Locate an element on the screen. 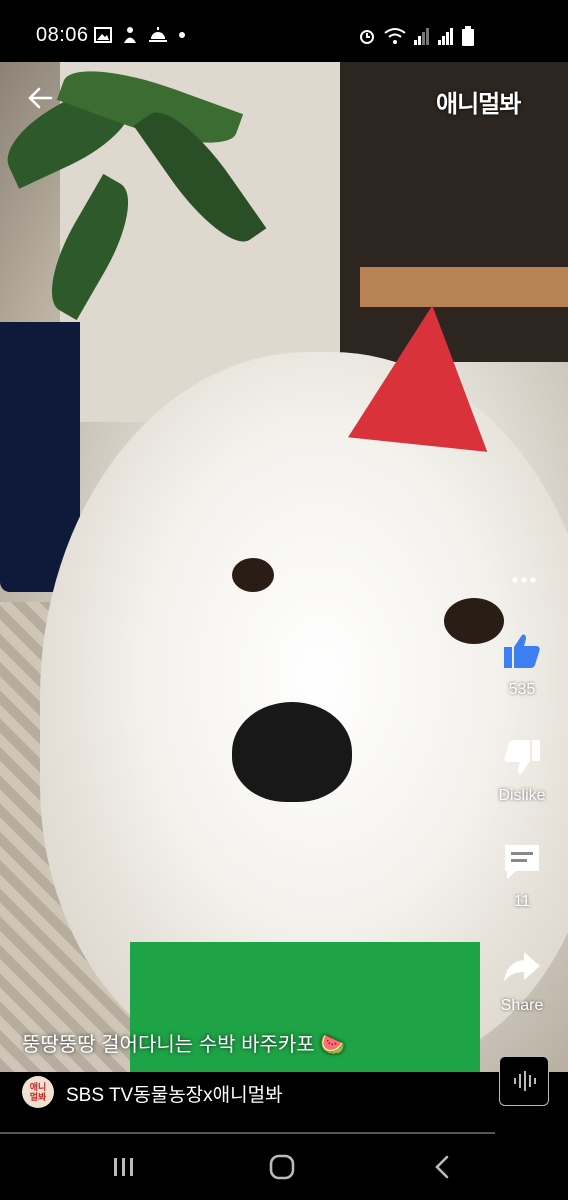  channel-avatar: 애니 멀봐 is located at coordinates (38, 1092).